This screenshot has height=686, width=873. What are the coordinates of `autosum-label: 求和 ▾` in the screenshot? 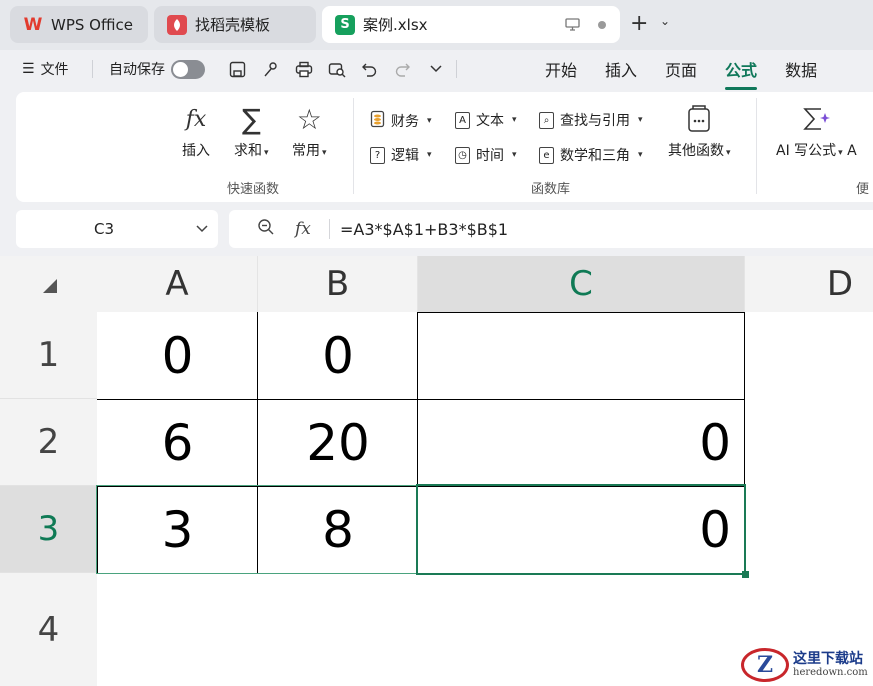 It's located at (251, 151).